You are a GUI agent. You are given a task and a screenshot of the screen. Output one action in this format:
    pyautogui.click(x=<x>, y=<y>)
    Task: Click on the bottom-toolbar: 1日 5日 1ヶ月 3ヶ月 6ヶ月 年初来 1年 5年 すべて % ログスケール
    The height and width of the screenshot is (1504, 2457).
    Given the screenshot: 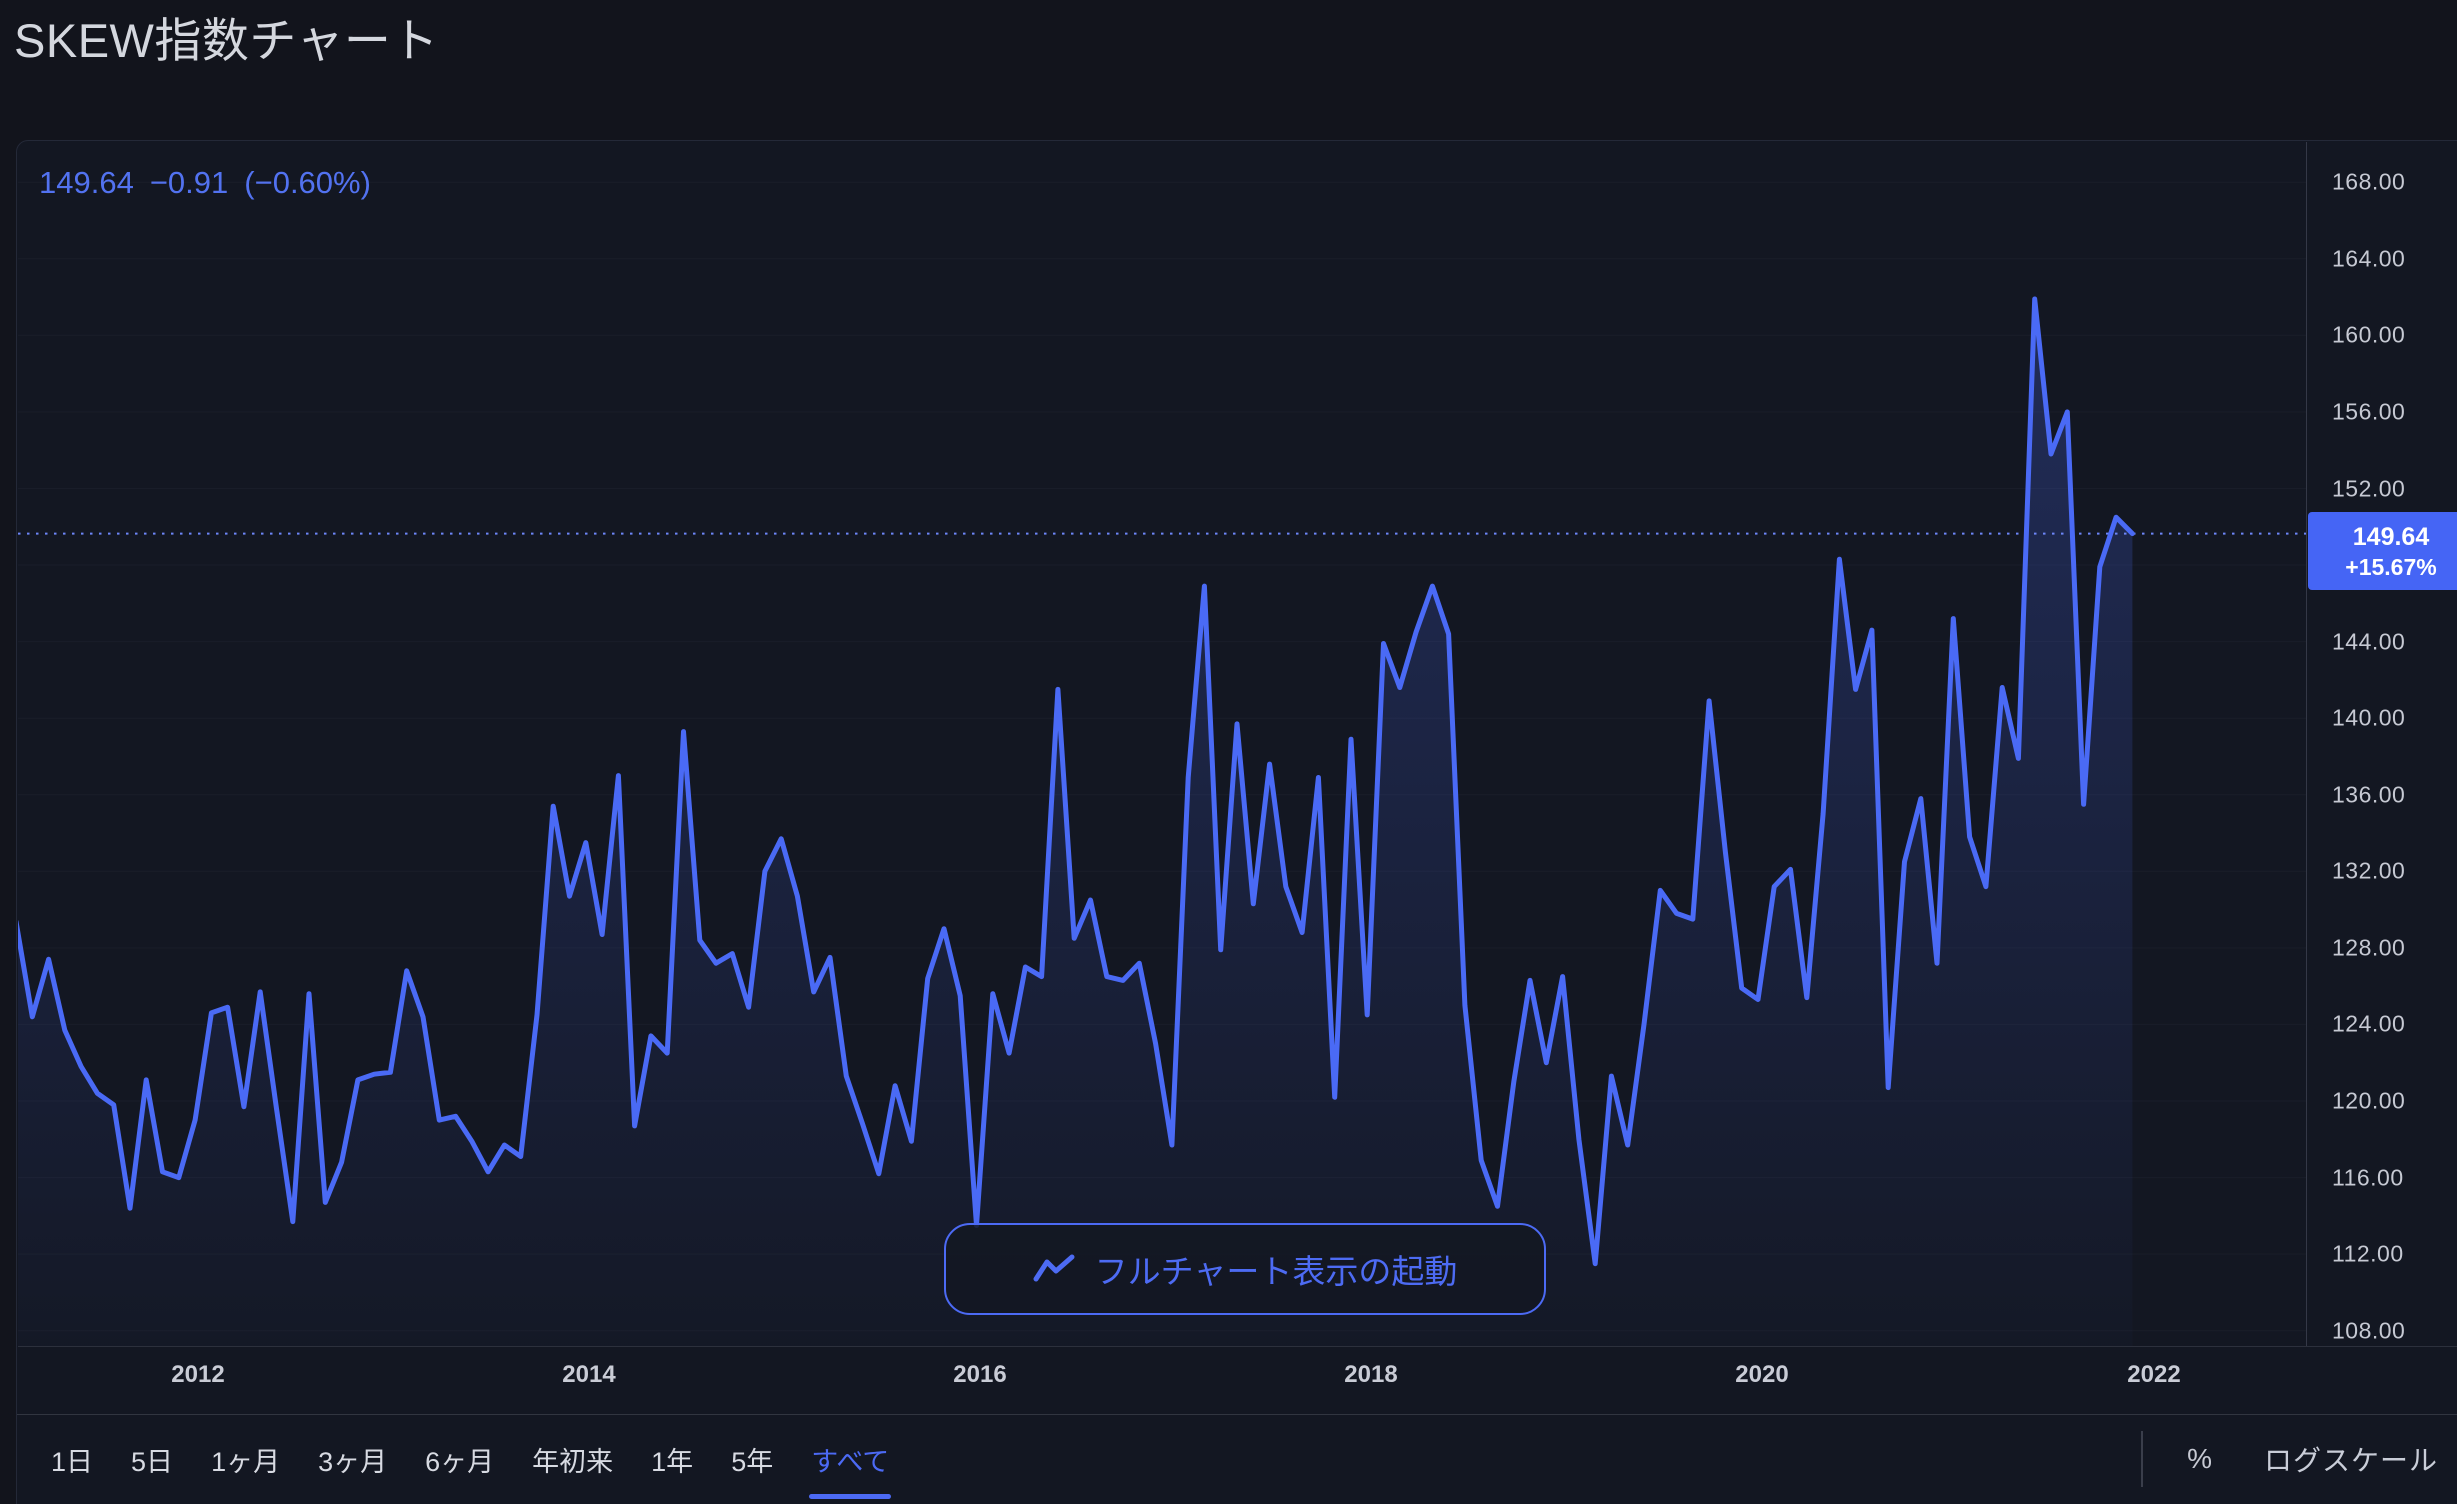 What is the action you would take?
    pyautogui.click(x=1237, y=1459)
    